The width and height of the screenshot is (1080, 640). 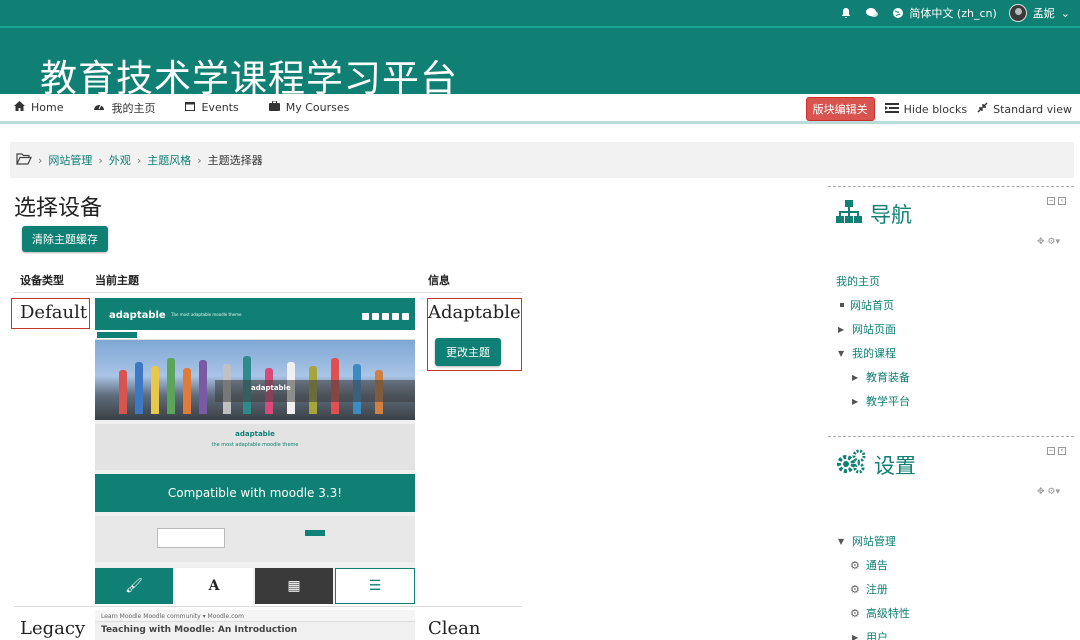 What do you see at coordinates (540, 63) in the screenshot?
I see `site-banner: 教育技术学课程学习平台` at bounding box center [540, 63].